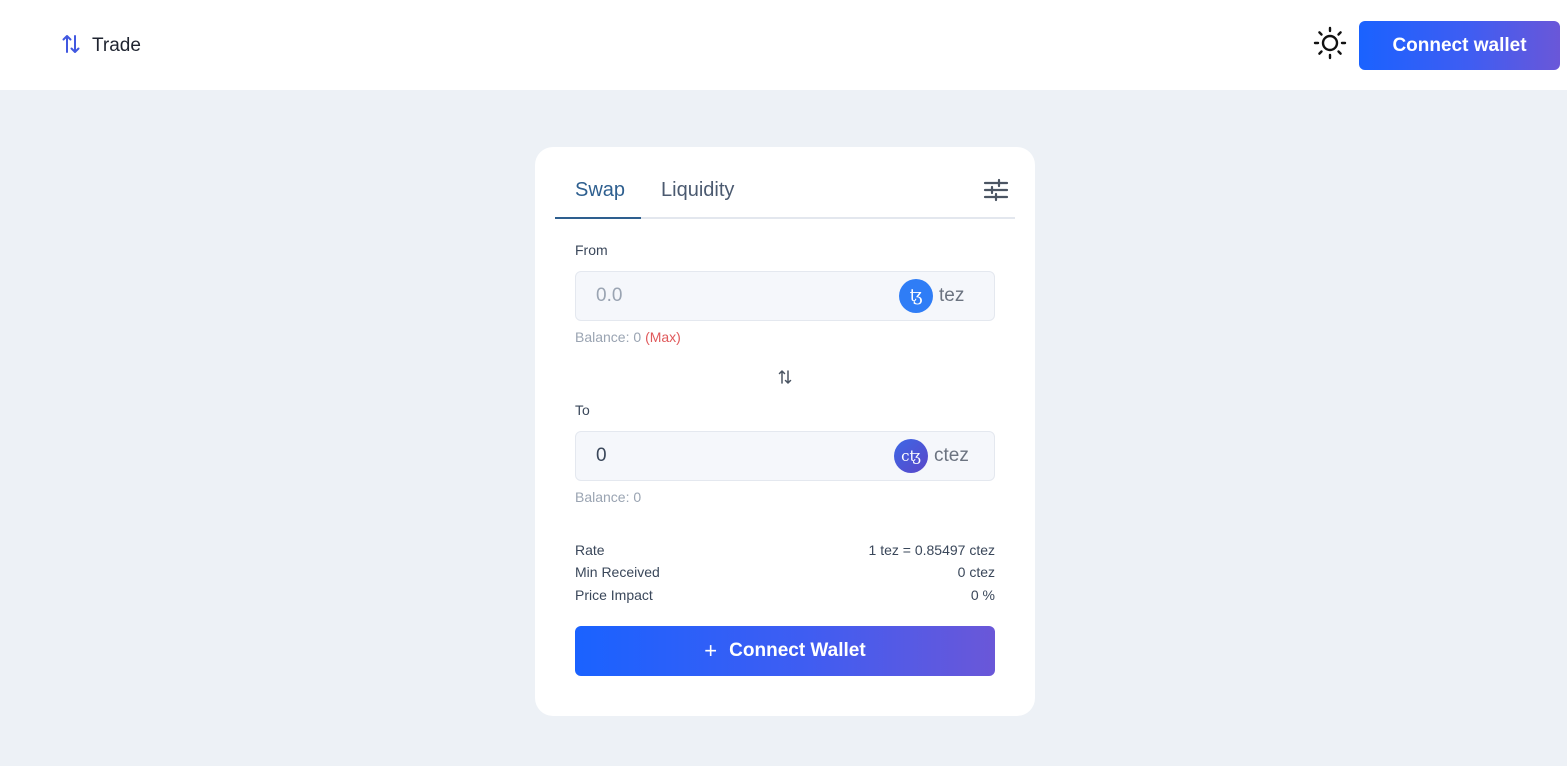 The height and width of the screenshot is (766, 1567). I want to click on connect-wallet-button: + Connect Wallet, so click(785, 651).